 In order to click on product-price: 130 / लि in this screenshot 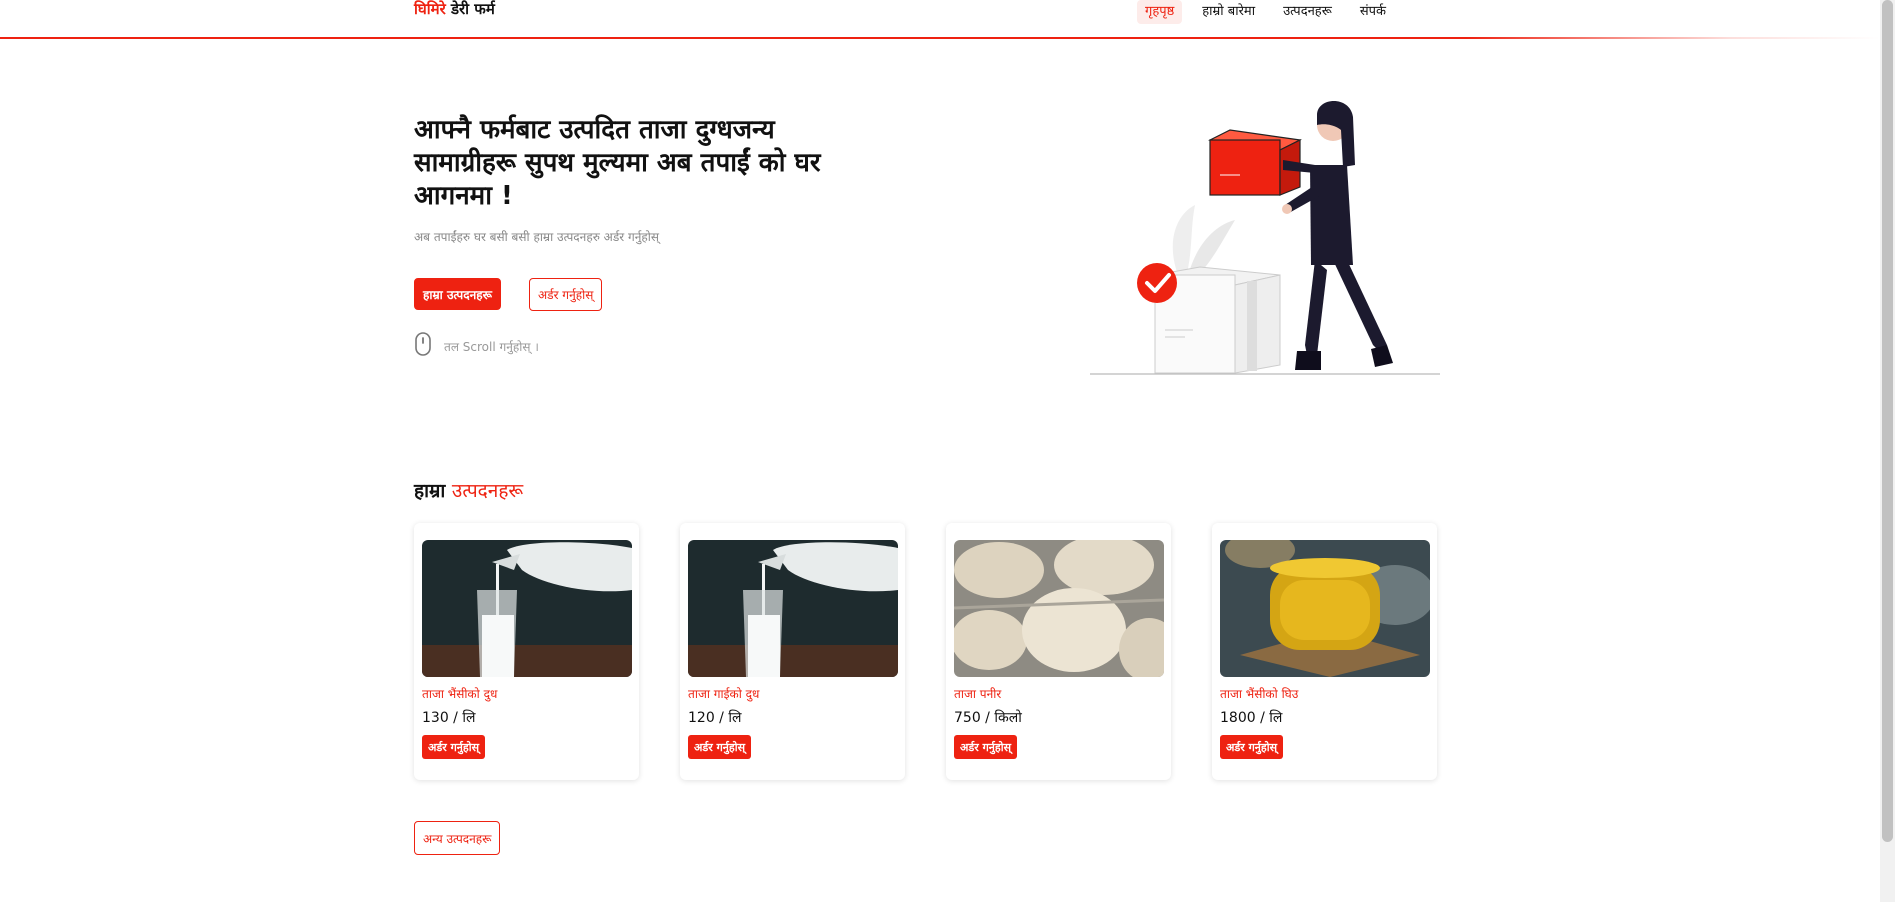, I will do `click(449, 718)`.